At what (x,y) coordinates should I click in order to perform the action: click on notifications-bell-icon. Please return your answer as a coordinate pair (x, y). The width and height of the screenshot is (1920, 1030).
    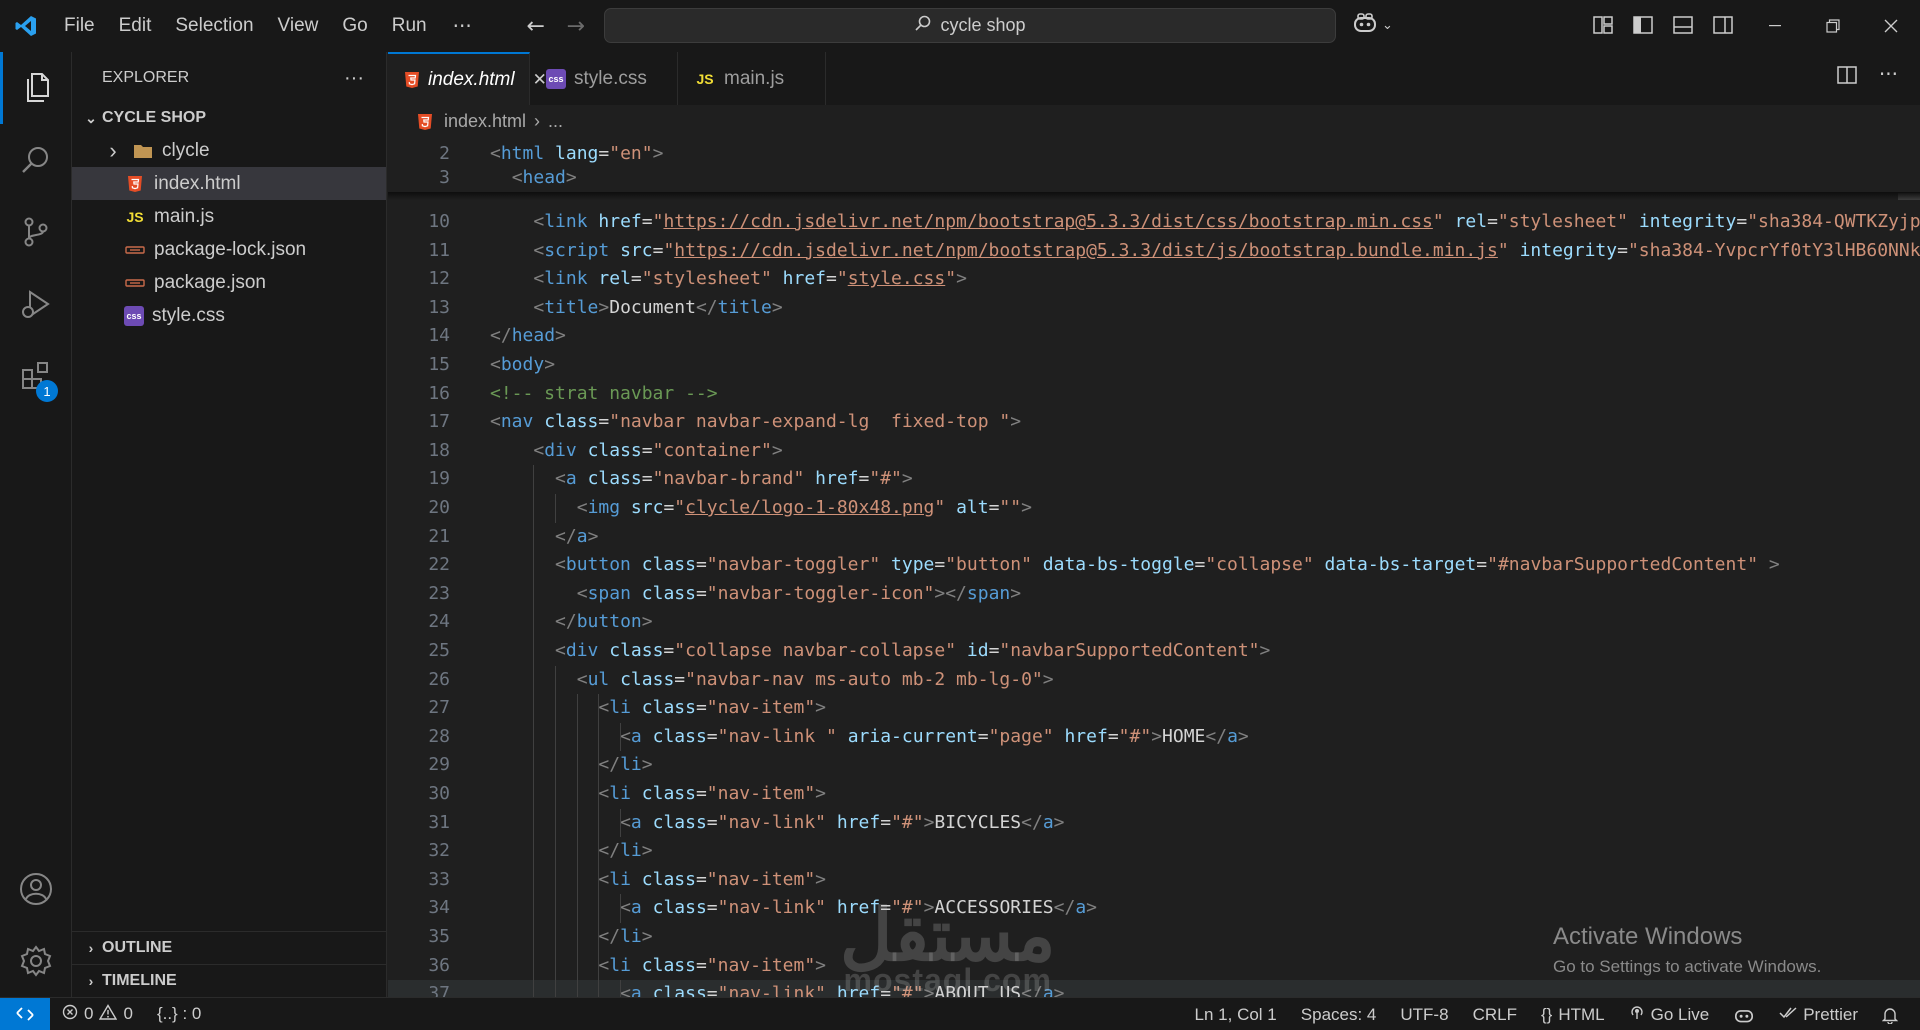
    Looking at the image, I should click on (1890, 1014).